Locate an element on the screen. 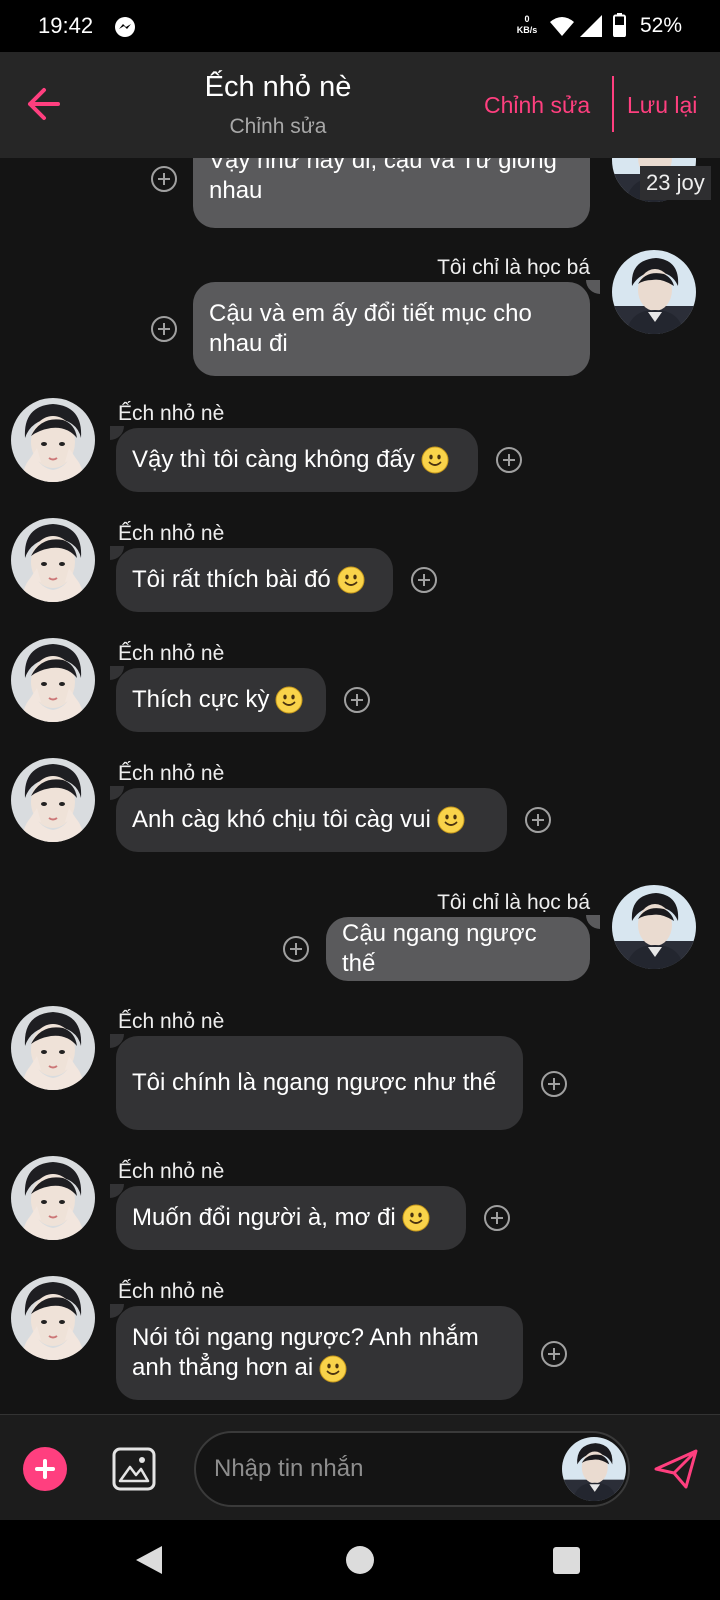 The height and width of the screenshot is (1600, 720). net-speed-unit: KB/s is located at coordinates (527, 30).